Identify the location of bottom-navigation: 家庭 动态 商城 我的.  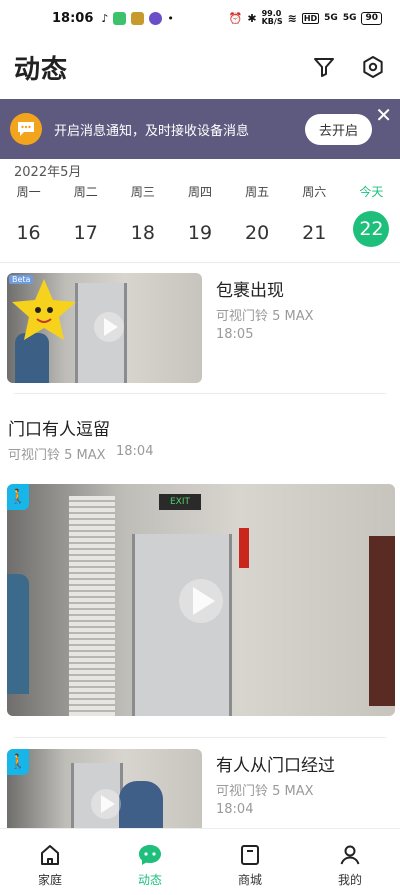
(200, 861).